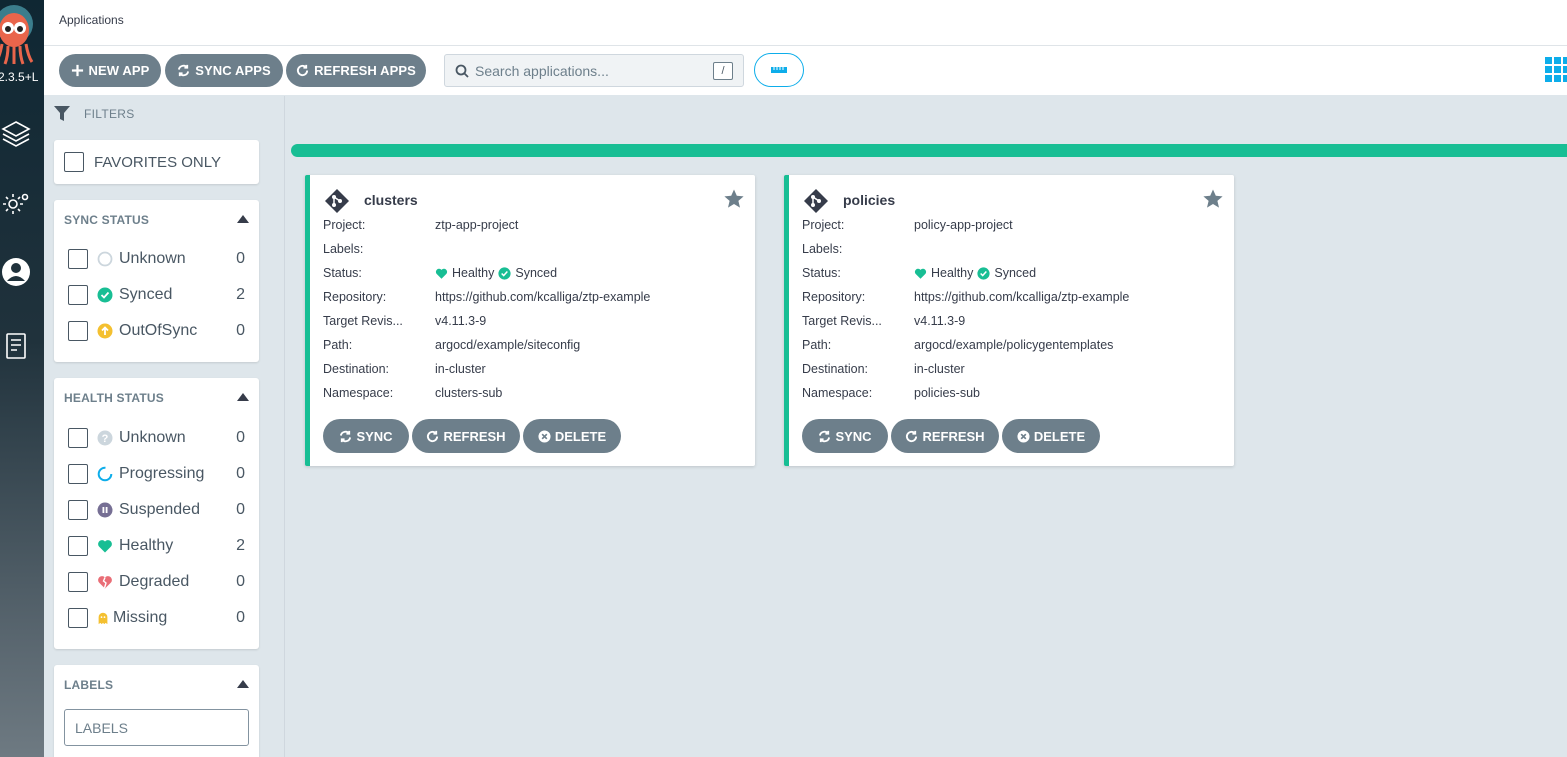  What do you see at coordinates (461, 321) in the screenshot?
I see `field-value: v4.11.3-9` at bounding box center [461, 321].